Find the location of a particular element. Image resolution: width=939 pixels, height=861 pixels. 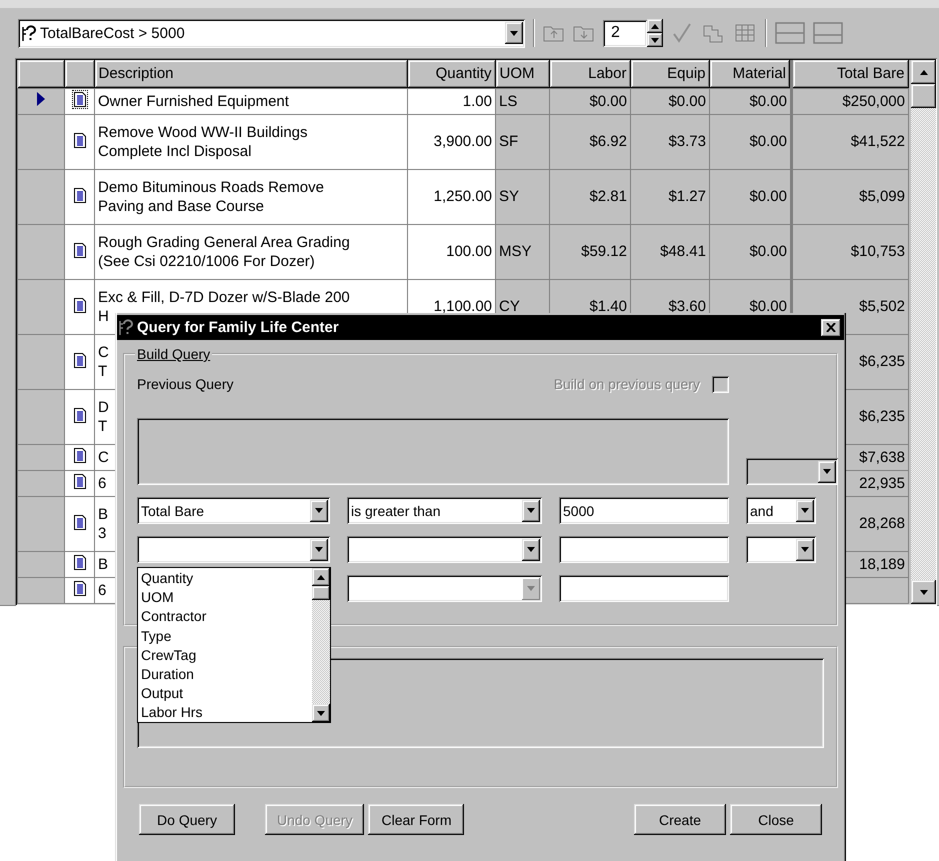

vertical-scrollbar is located at coordinates (923, 332).